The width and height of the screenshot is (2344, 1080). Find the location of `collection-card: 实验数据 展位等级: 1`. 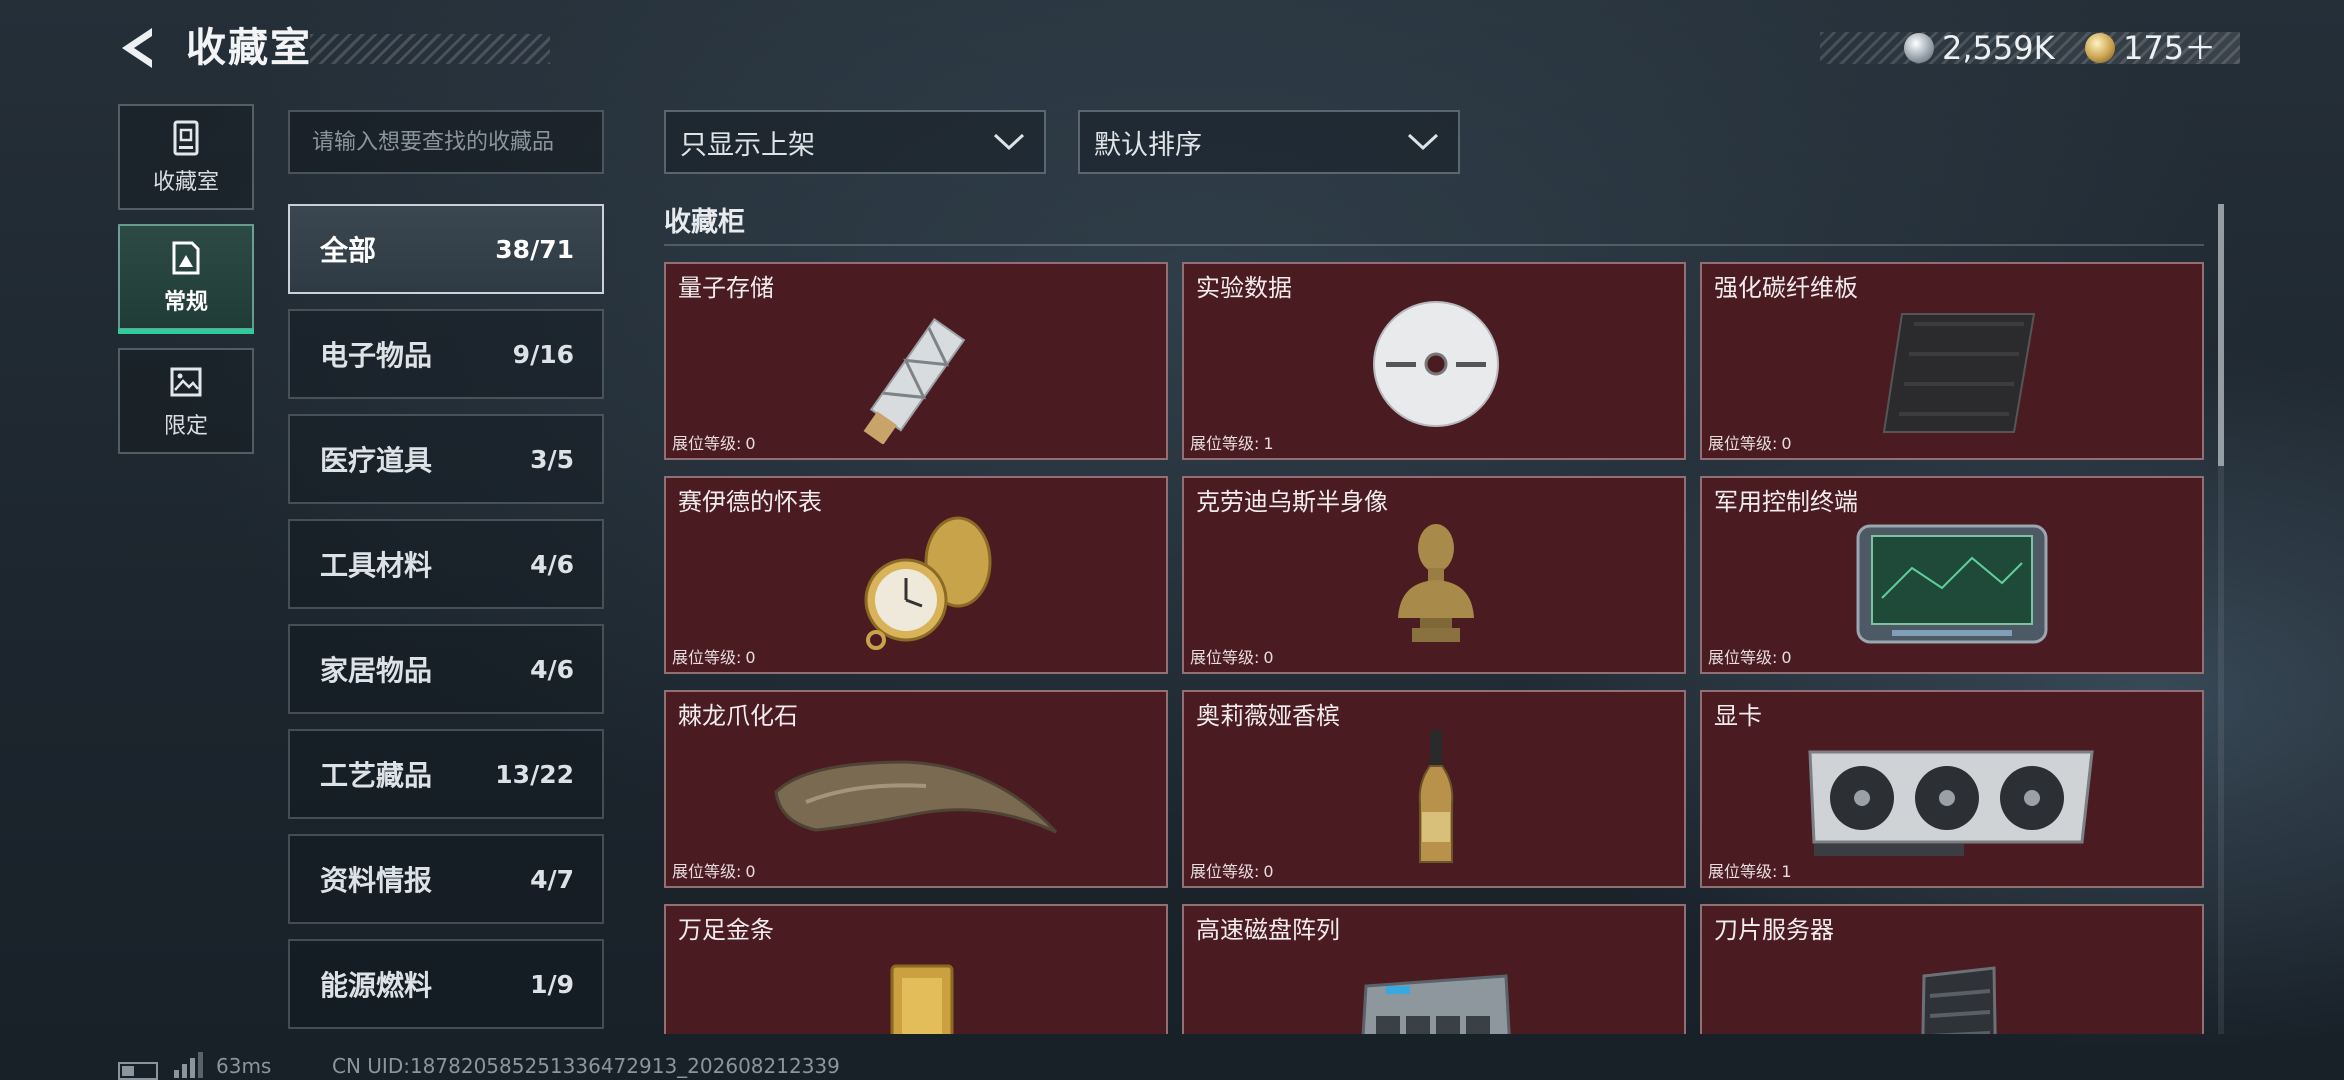

collection-card: 实验数据 展位等级: 1 is located at coordinates (1434, 361).